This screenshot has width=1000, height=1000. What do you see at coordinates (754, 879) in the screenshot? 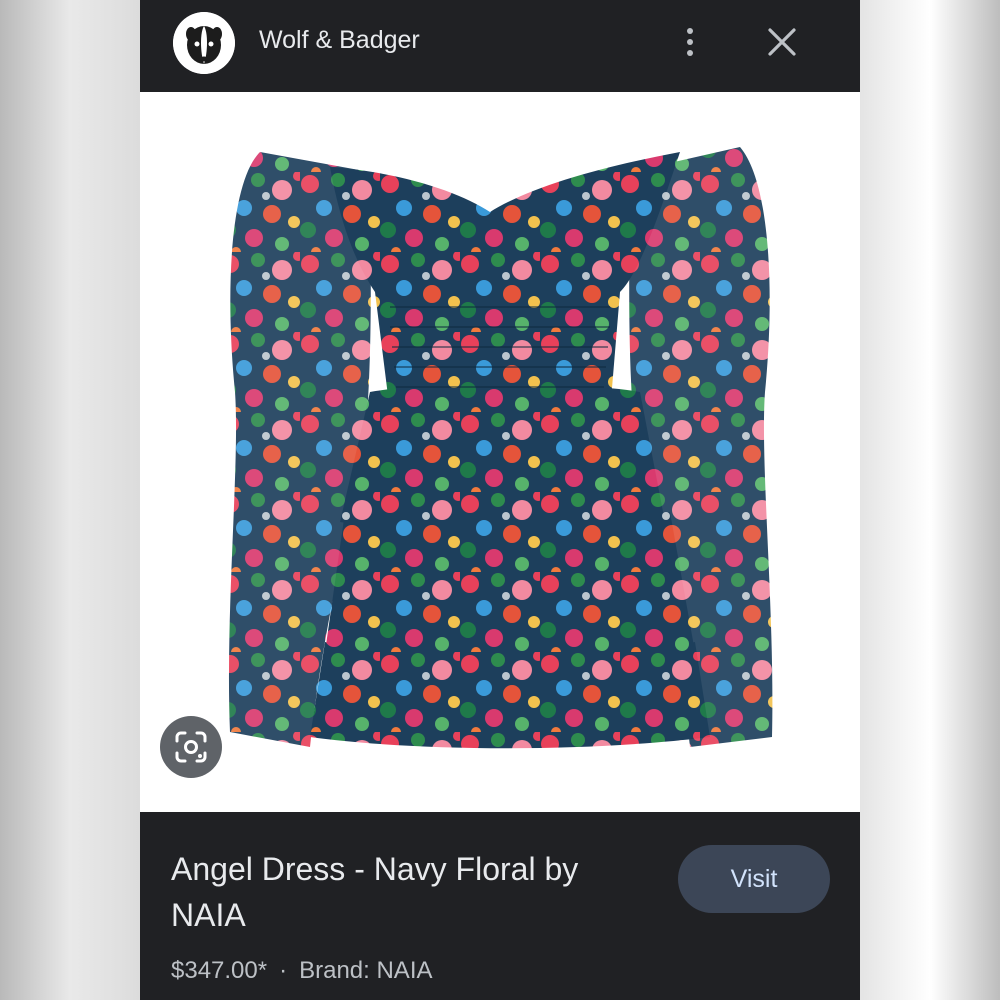
I see `visit-button: Visit` at bounding box center [754, 879].